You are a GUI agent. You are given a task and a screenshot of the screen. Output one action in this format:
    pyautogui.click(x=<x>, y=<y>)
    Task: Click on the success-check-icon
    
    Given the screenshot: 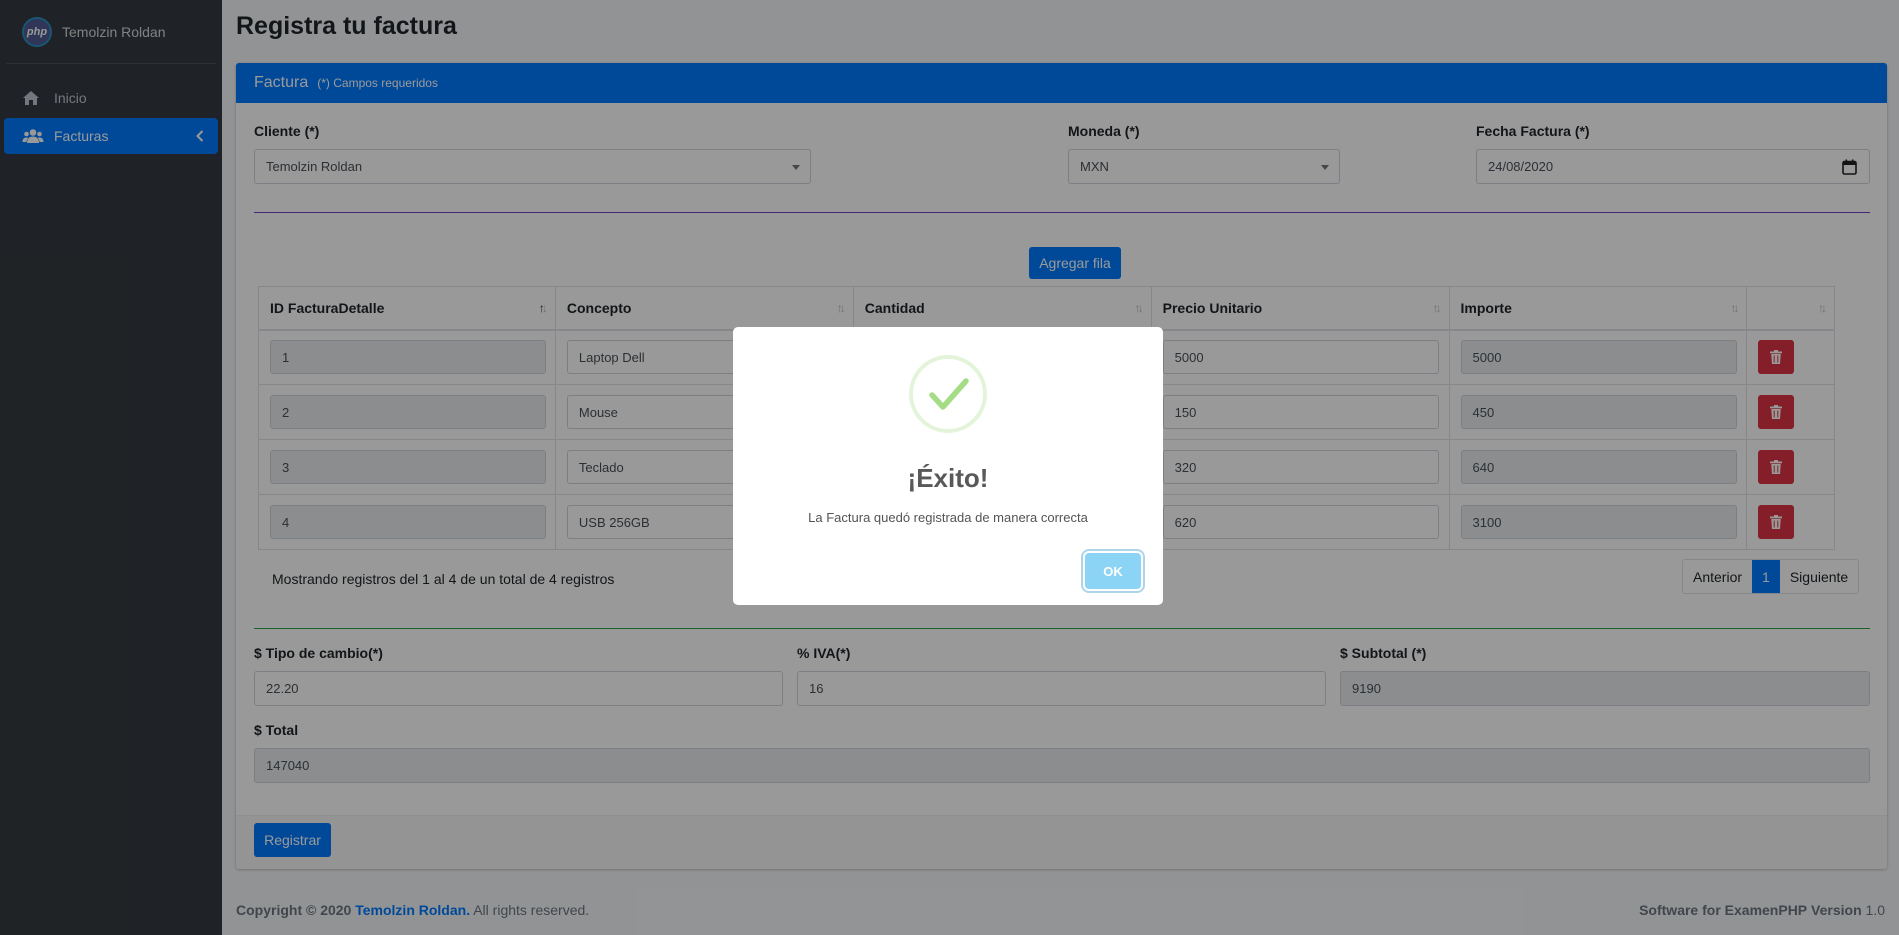 What is the action you would take?
    pyautogui.click(x=948, y=394)
    